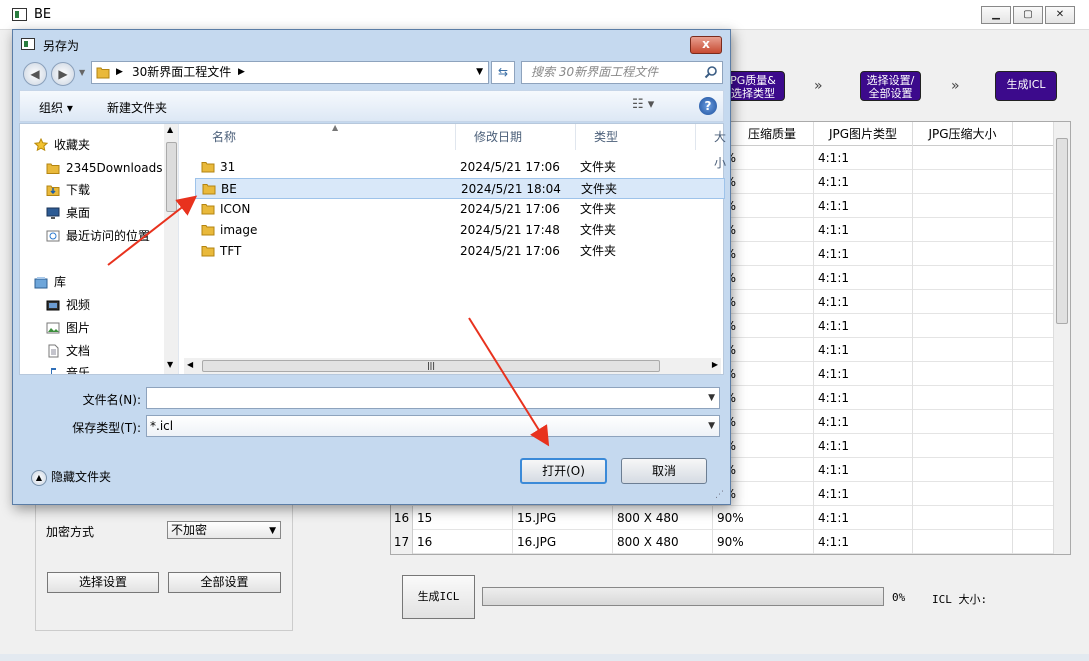  What do you see at coordinates (78, 370) in the screenshot?
I see `nav-item-label: 音乐` at bounding box center [78, 370].